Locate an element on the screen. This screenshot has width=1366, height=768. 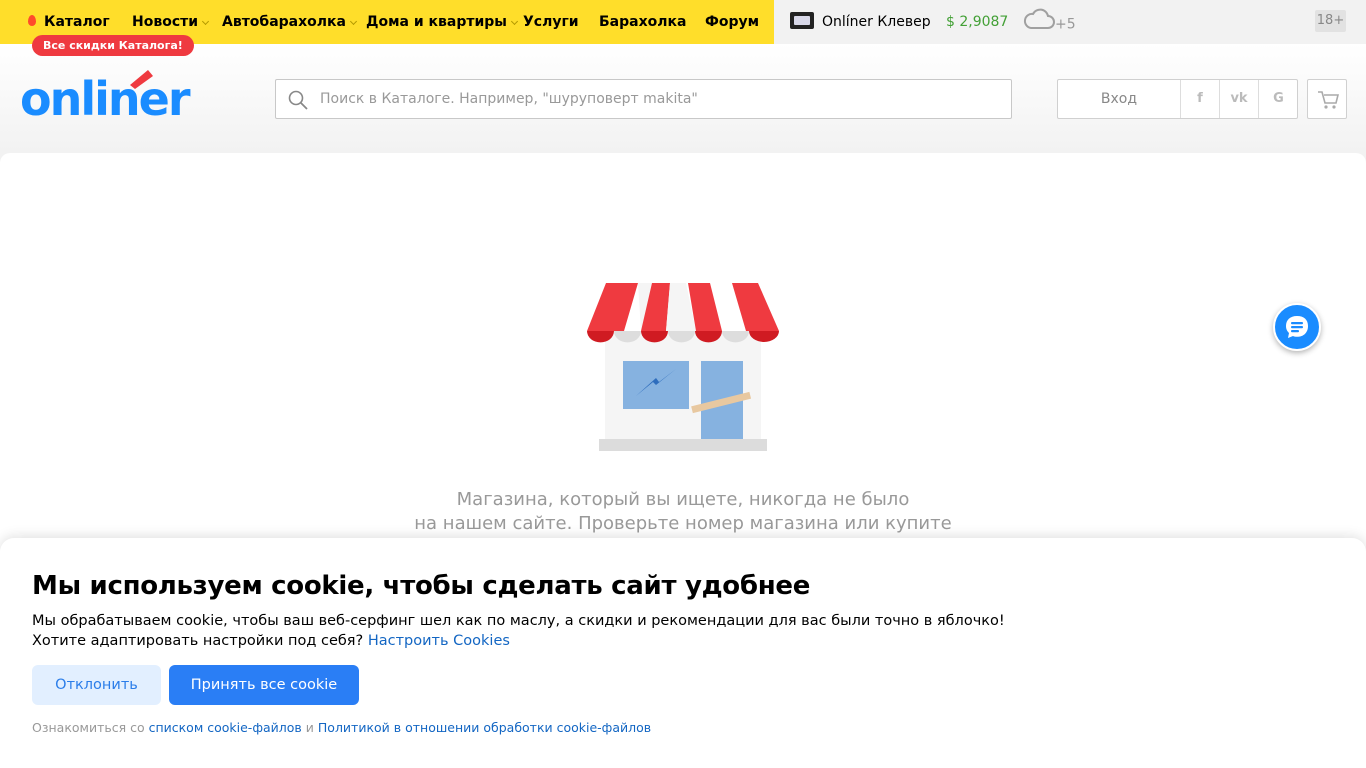
cloud-icon is located at coordinates (1039, 22).